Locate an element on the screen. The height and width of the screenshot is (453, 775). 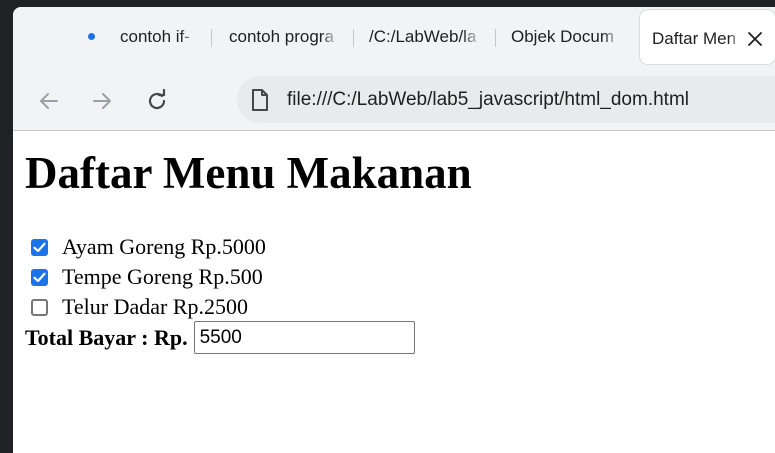
close-tab-icon is located at coordinates (755, 39).